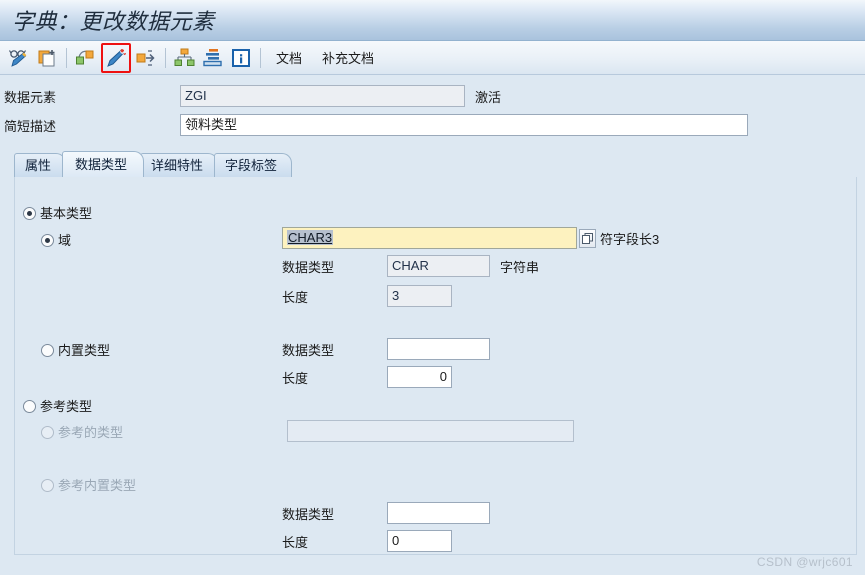 The width and height of the screenshot is (865, 575). What do you see at coordinates (29, 213) in the screenshot?
I see `elementary-type-radio` at bounding box center [29, 213].